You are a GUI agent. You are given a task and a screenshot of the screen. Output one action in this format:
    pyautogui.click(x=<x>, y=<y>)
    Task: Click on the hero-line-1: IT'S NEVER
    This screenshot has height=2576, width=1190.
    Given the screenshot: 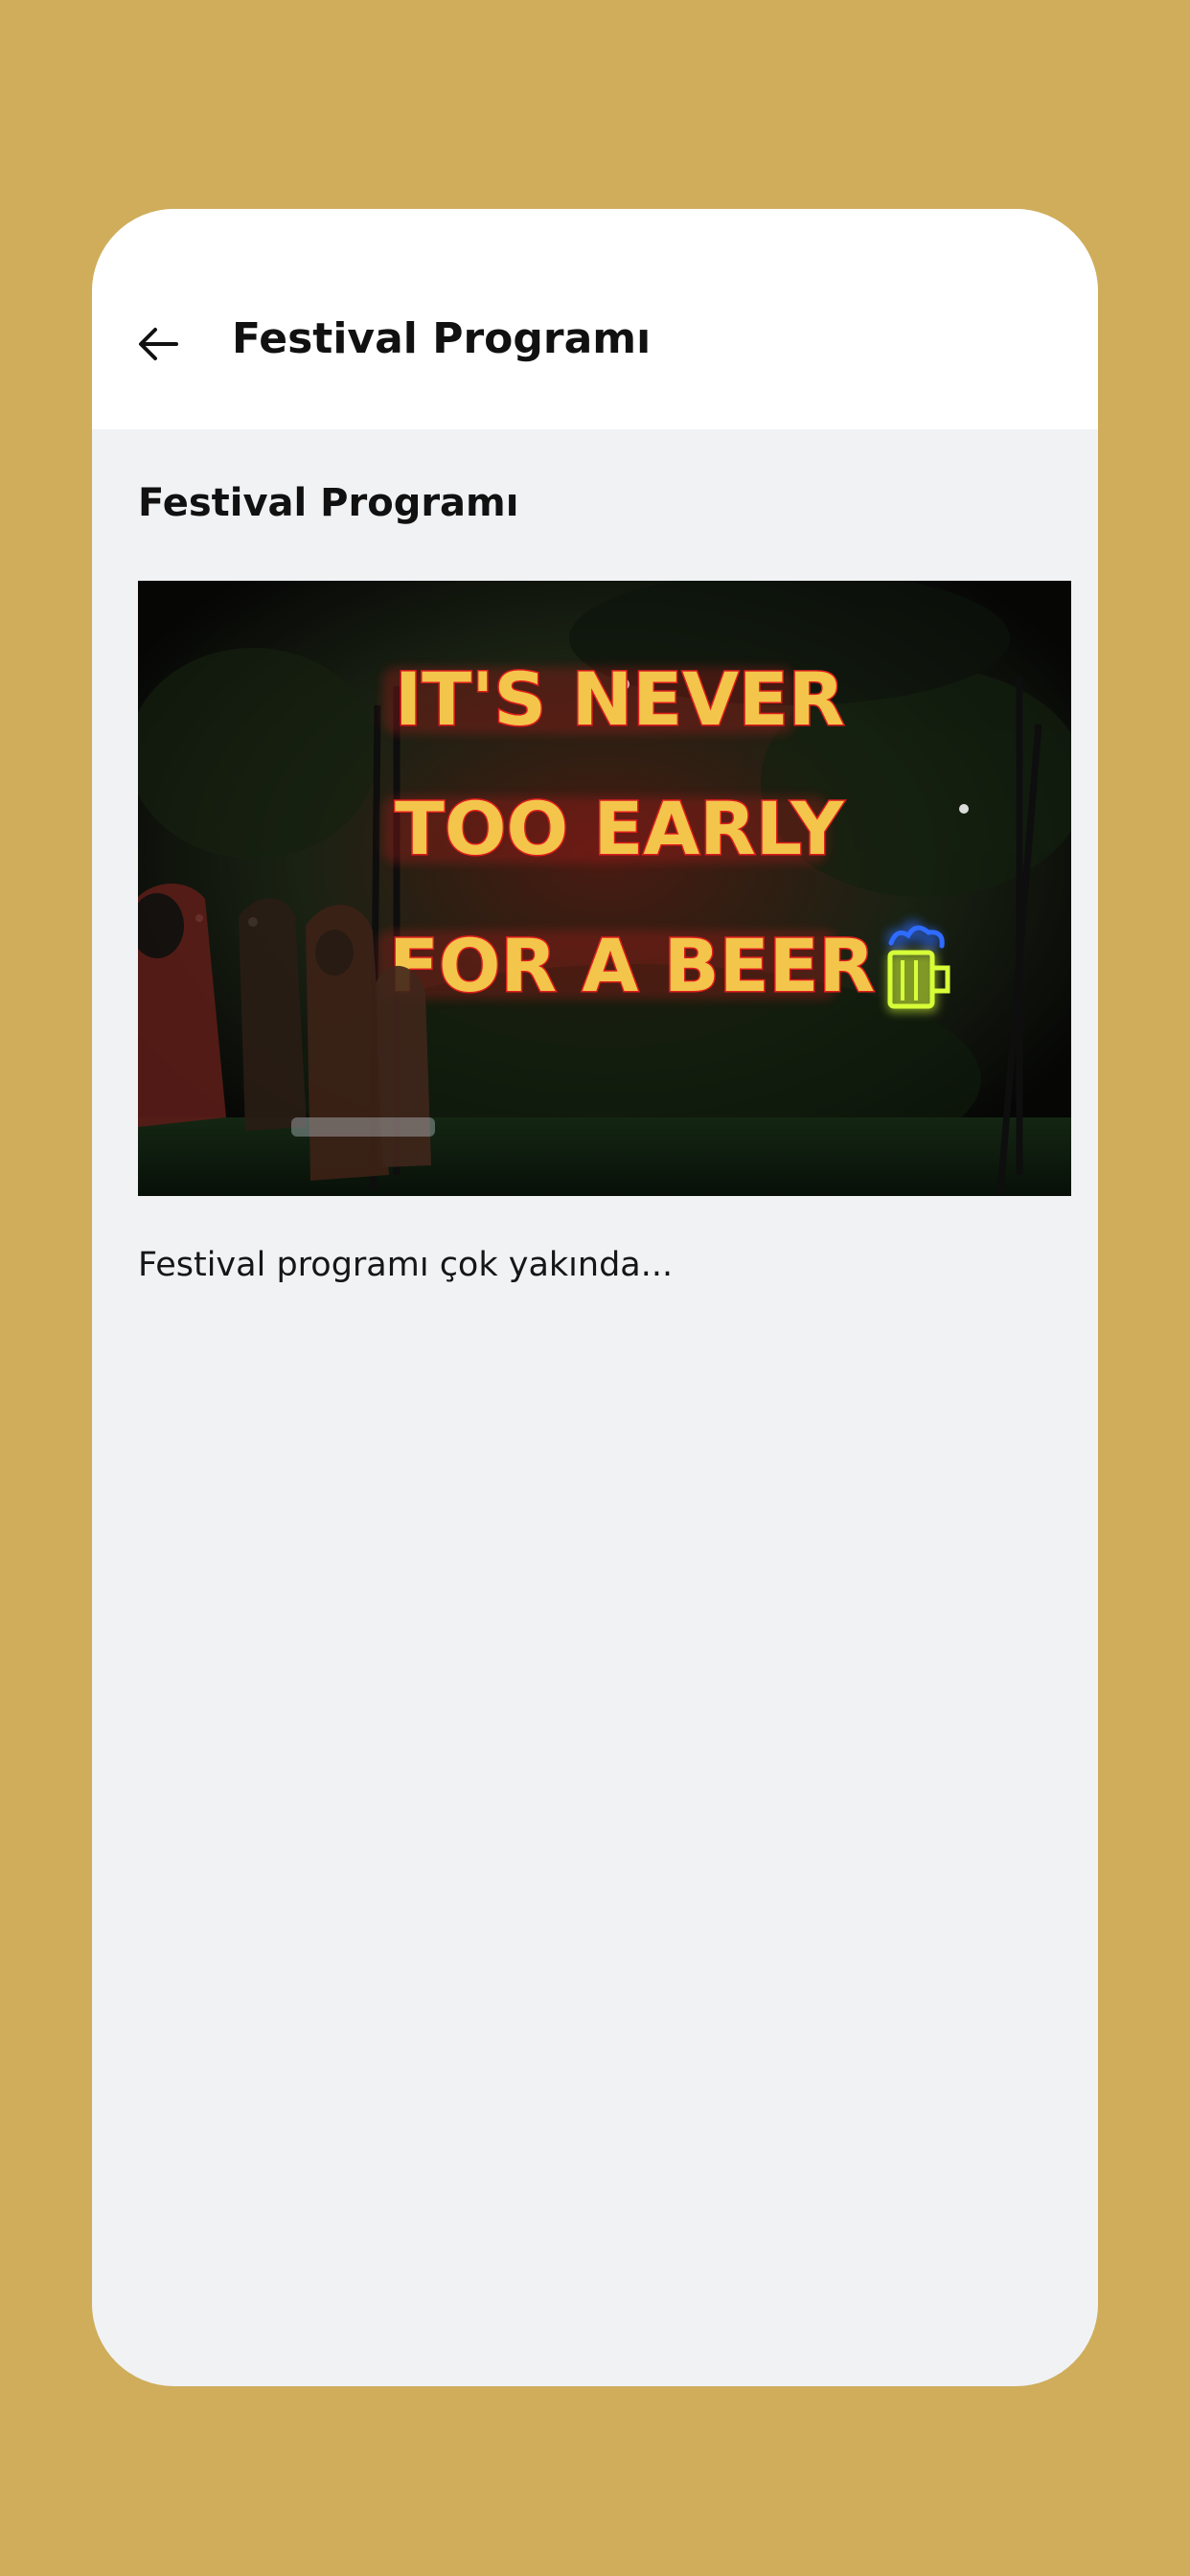 What is the action you would take?
    pyautogui.click(x=620, y=699)
    